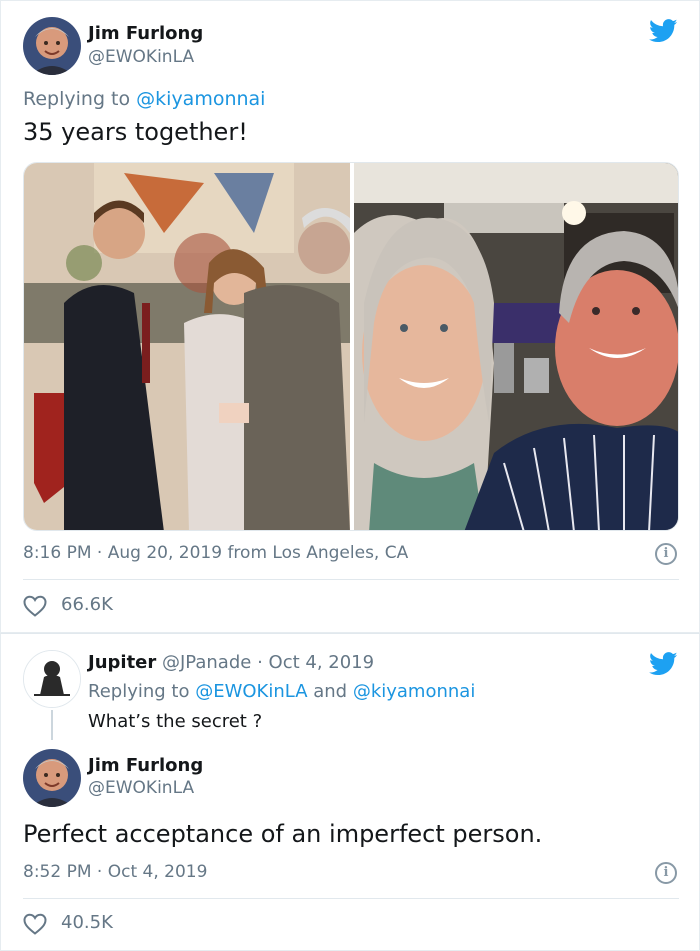  Describe the element at coordinates (322, 662) in the screenshot. I see `reply-date: Oct 4, 2019` at that location.